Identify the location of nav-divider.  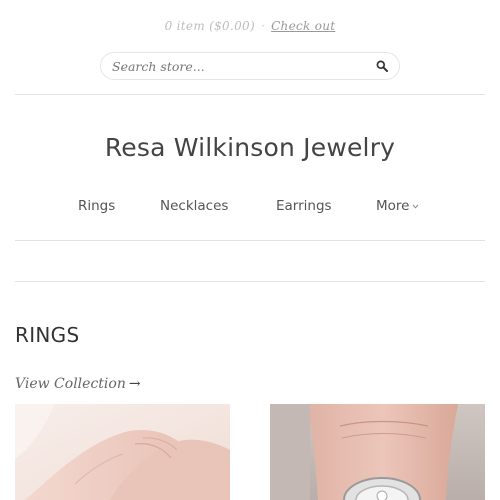
(250, 240).